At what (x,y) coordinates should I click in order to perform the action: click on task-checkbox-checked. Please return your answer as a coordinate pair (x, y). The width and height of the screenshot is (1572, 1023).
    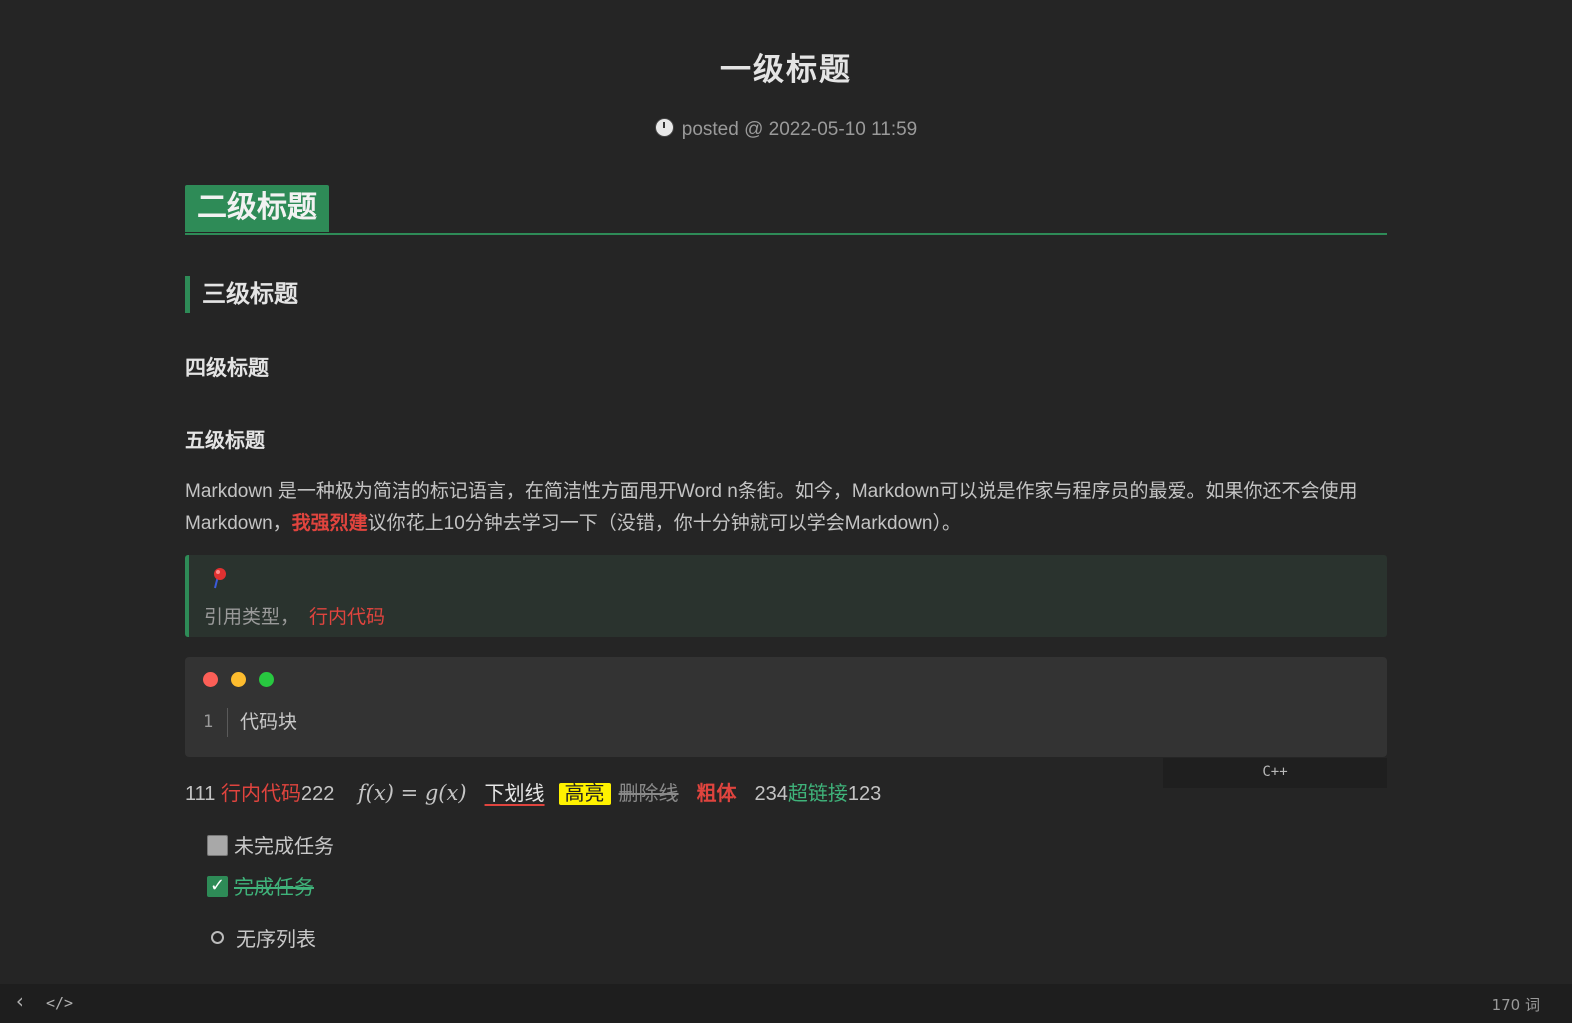
    Looking at the image, I should click on (217, 886).